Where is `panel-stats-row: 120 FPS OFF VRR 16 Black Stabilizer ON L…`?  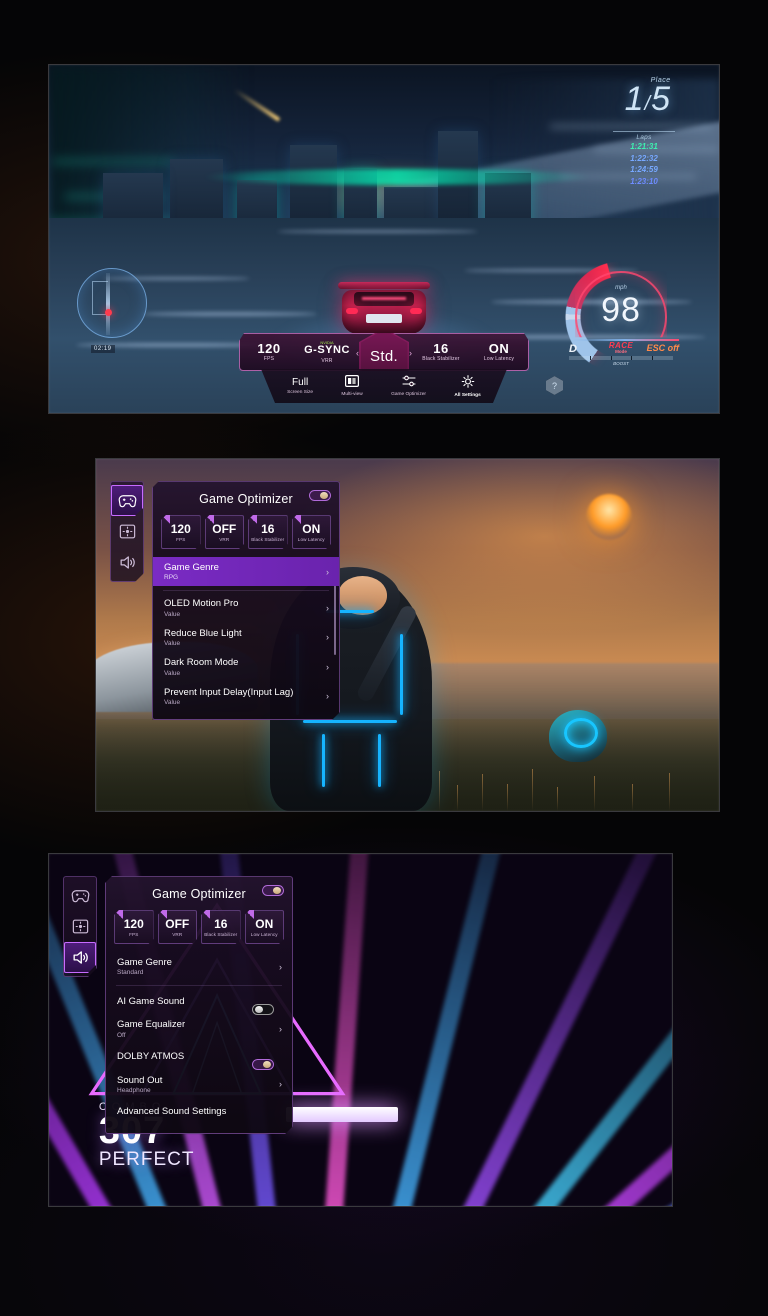 panel-stats-row: 120 FPS OFF VRR 16 Black Stabilizer ON L… is located at coordinates (199, 930).